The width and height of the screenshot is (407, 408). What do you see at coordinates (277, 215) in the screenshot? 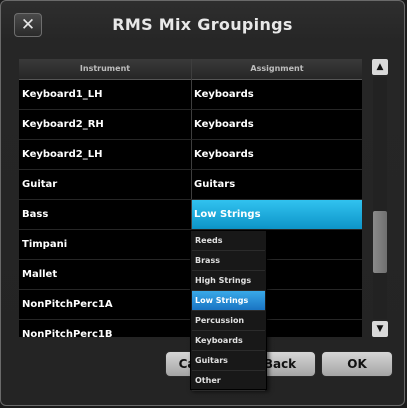
I see `assignment-cell-selected: Low Strings` at bounding box center [277, 215].